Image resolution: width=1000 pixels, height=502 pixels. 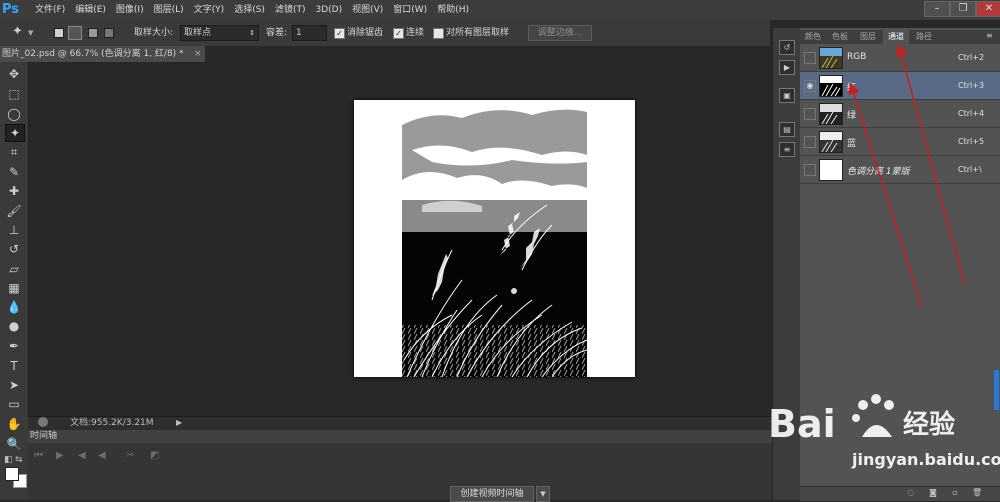 What do you see at coordinates (14, 74) in the screenshot?
I see `move-tool-icon: ✥` at bounding box center [14, 74].